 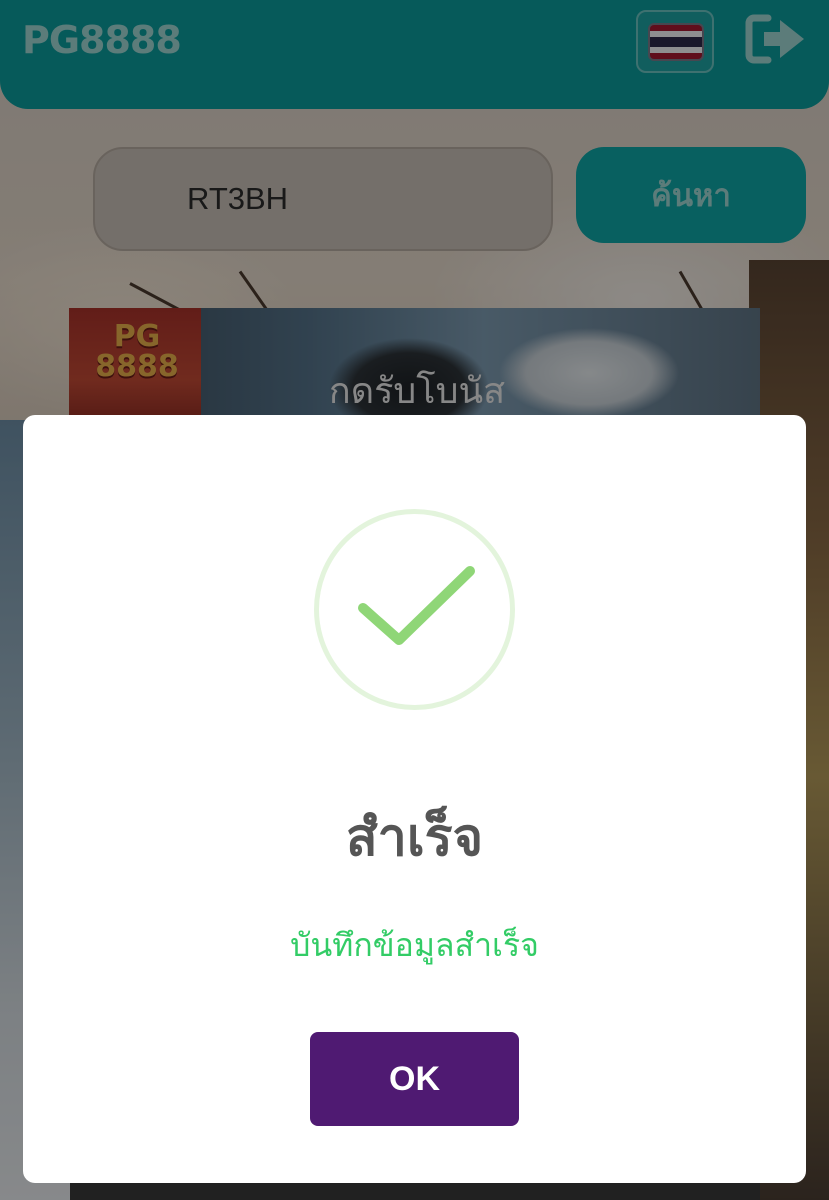 I want to click on check-circle-icon, so click(x=414, y=609).